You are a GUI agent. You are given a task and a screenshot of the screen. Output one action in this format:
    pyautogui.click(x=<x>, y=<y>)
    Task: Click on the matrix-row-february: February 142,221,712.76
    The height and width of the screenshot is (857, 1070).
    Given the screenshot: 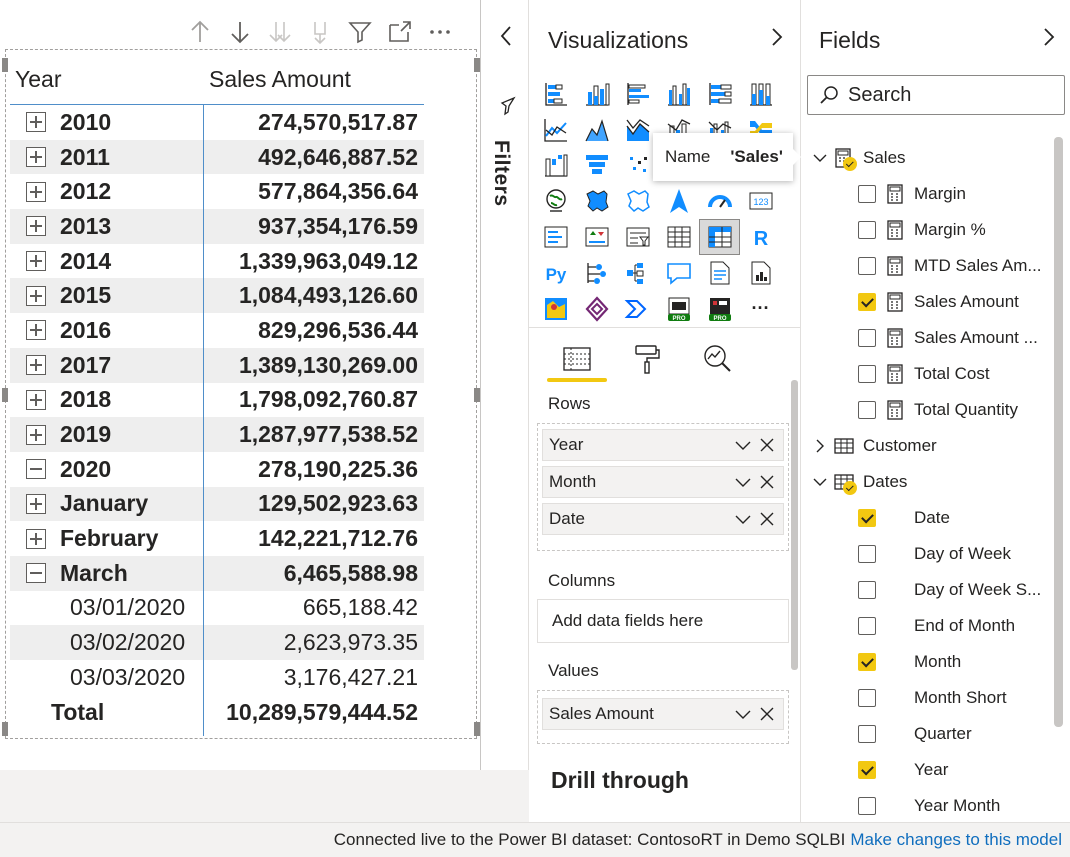 What is the action you would take?
    pyautogui.click(x=217, y=538)
    